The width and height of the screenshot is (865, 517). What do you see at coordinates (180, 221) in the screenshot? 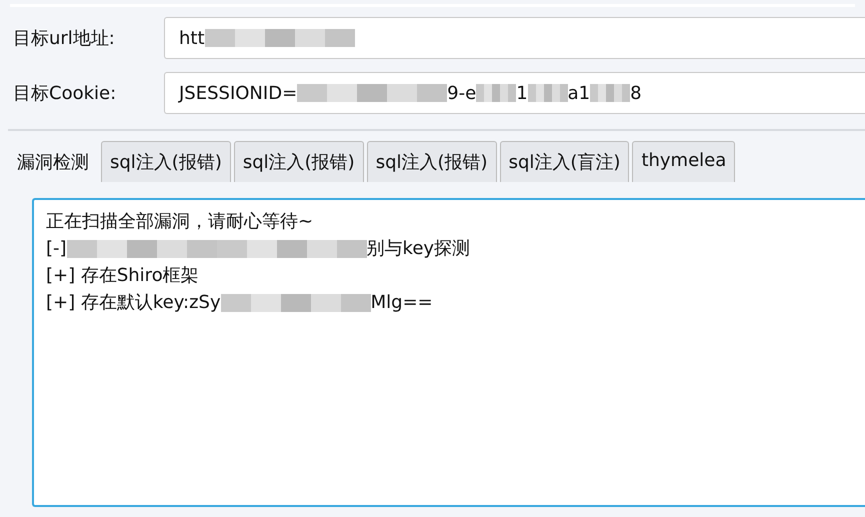
I see `output-text: 正在扫描全部漏洞，请耐心等待~` at bounding box center [180, 221].